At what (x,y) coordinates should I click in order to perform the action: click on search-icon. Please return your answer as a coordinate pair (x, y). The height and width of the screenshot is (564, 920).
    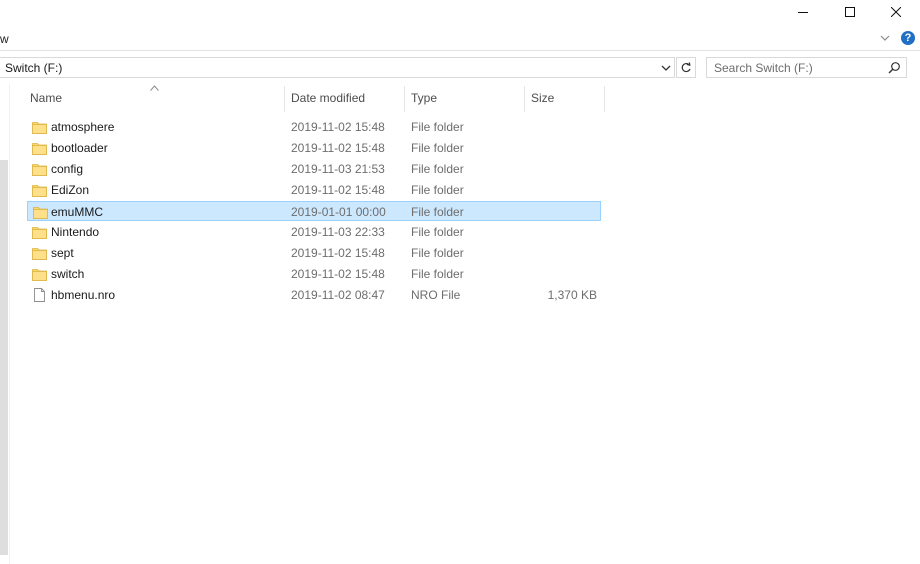
    Looking at the image, I should click on (894, 67).